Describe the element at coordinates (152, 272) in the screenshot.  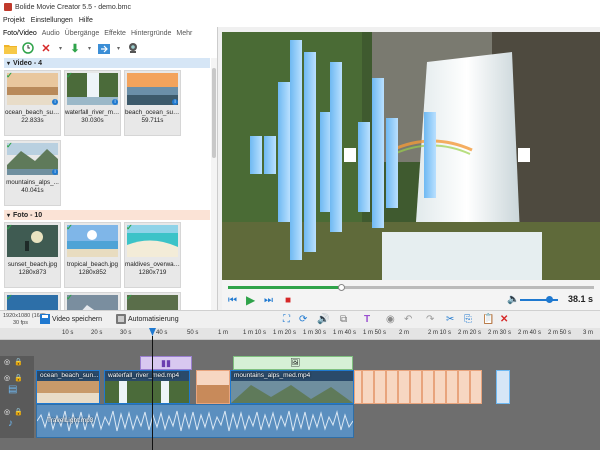
I see `media-resolution: 1280x719` at that location.